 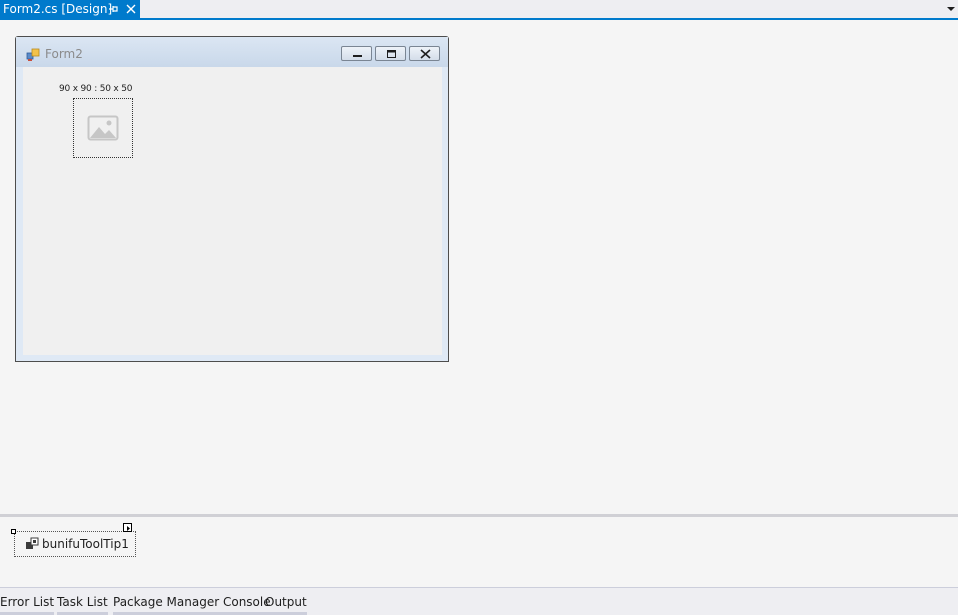 I want to click on chevron-down-icon, so click(x=951, y=9).